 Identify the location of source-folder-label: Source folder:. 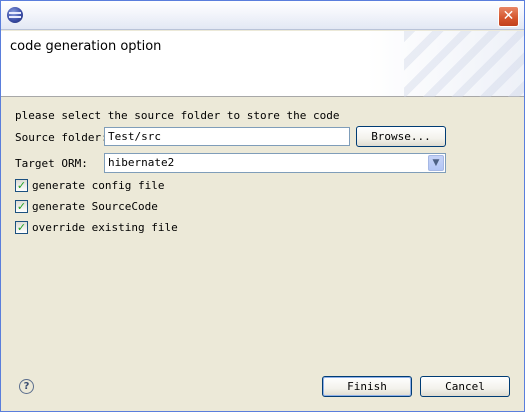
(61, 137).